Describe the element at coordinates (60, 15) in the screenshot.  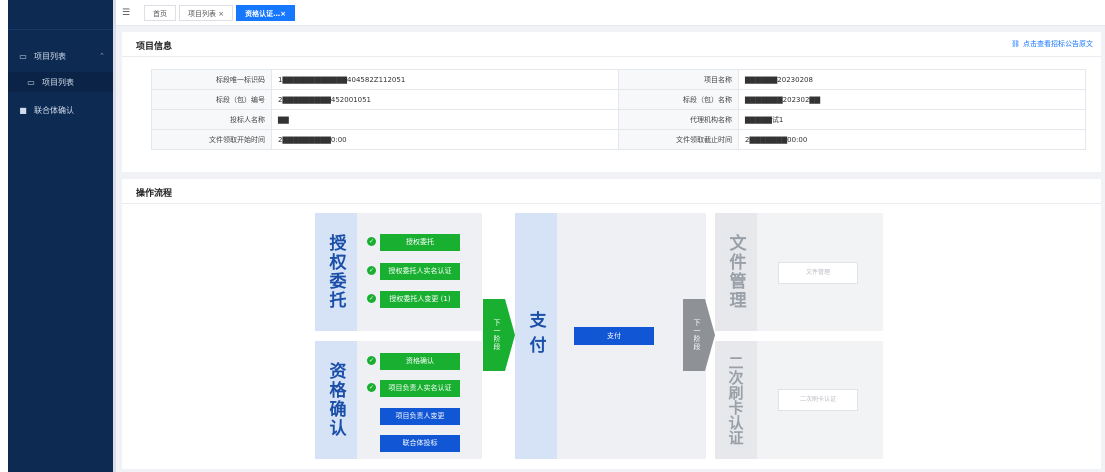
I see `sidebar-brand` at that location.